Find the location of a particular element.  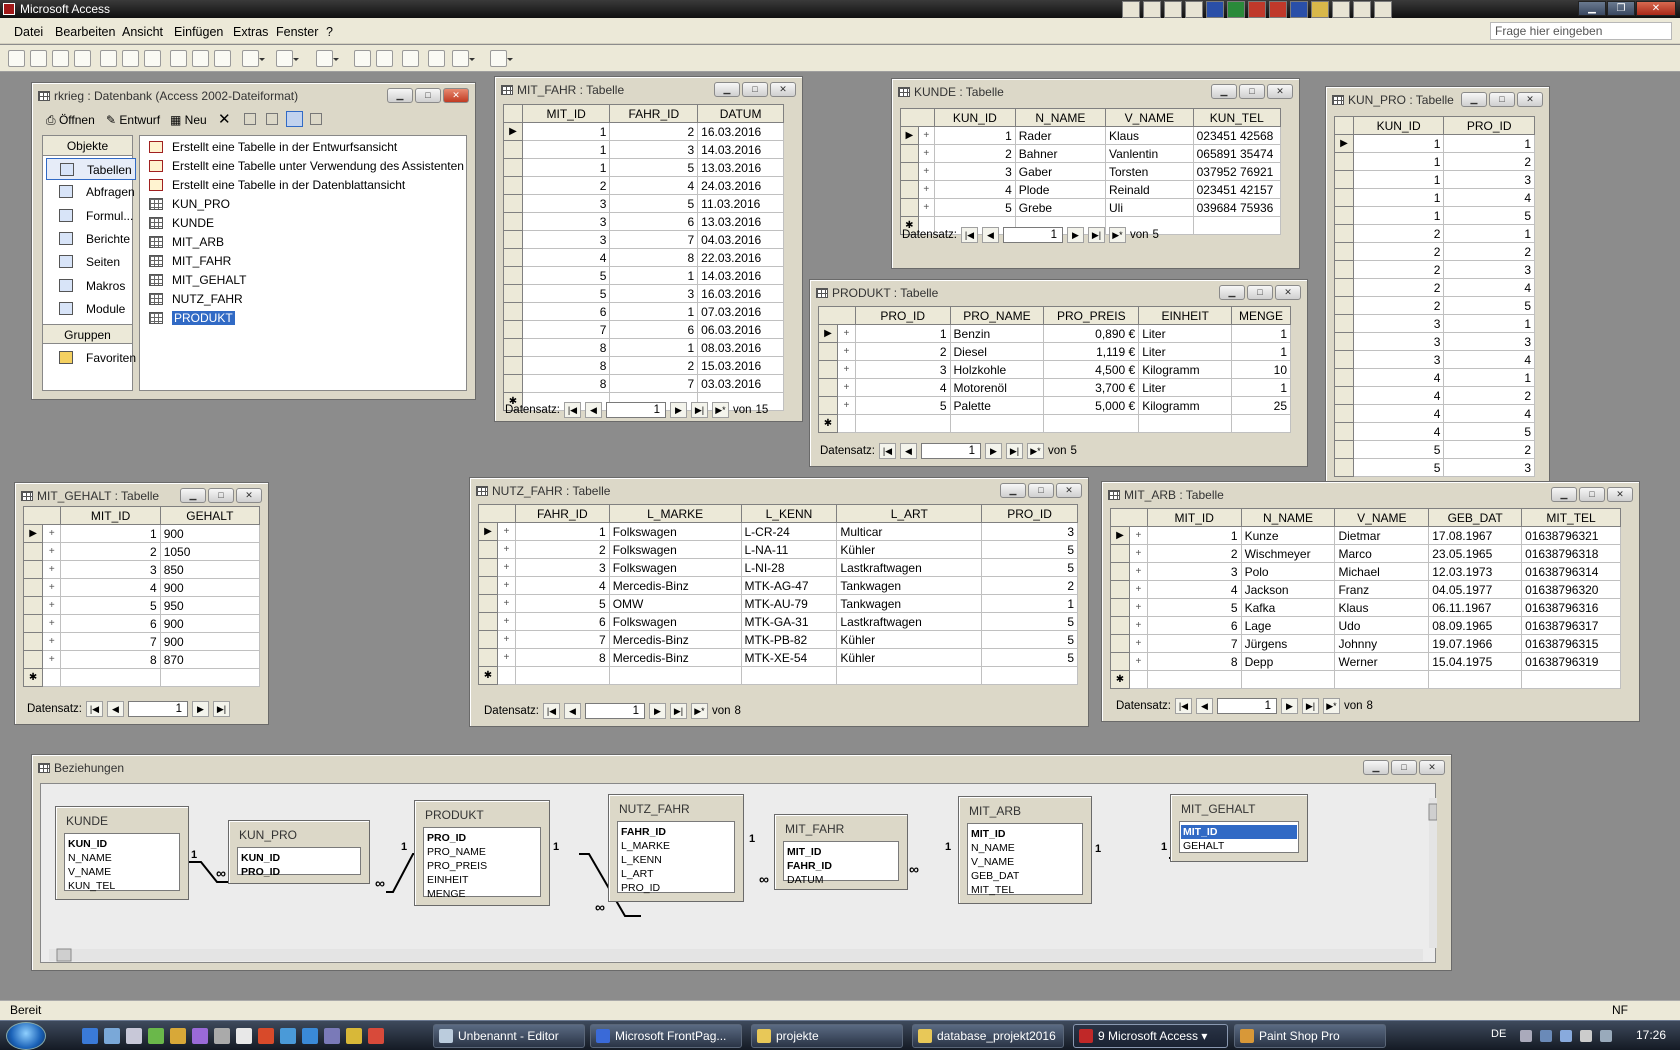

table-cell: Rader is located at coordinates (1060, 135).